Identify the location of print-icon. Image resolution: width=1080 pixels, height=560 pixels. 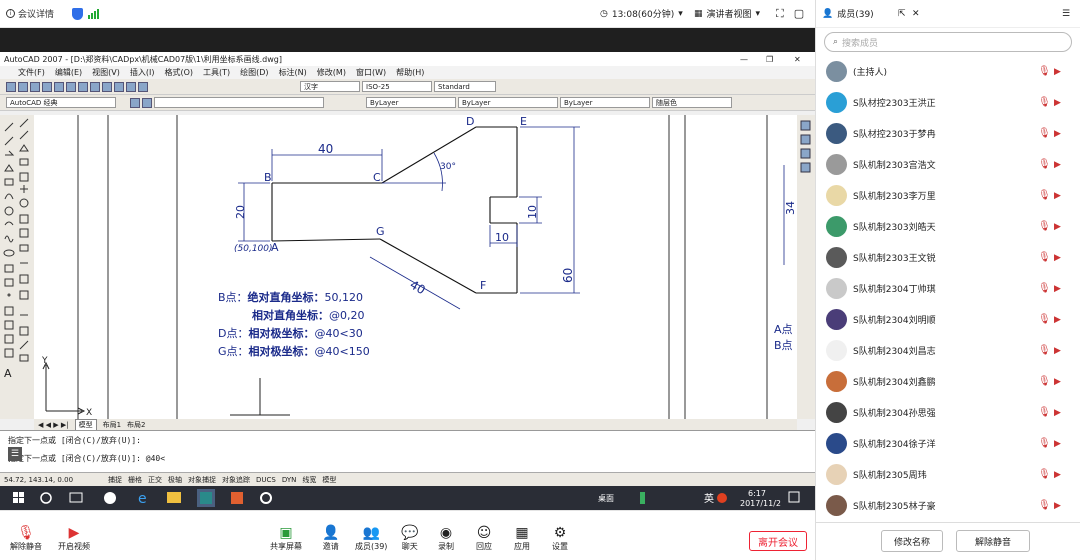
(47, 86).